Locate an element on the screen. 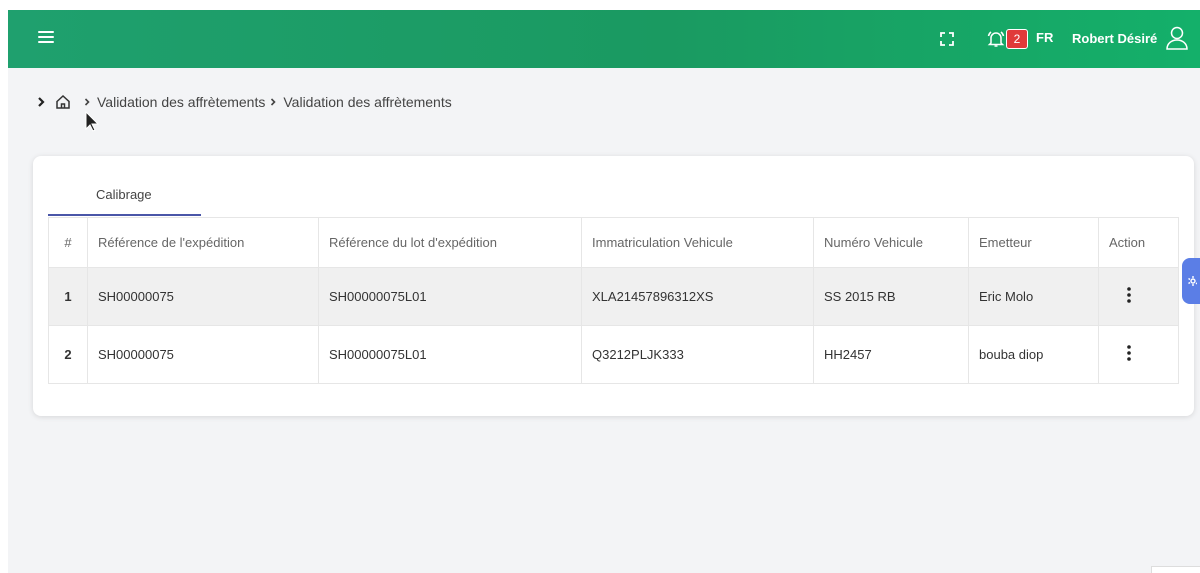 This screenshot has height=573, width=1200. language-selector: FR is located at coordinates (1044, 37).